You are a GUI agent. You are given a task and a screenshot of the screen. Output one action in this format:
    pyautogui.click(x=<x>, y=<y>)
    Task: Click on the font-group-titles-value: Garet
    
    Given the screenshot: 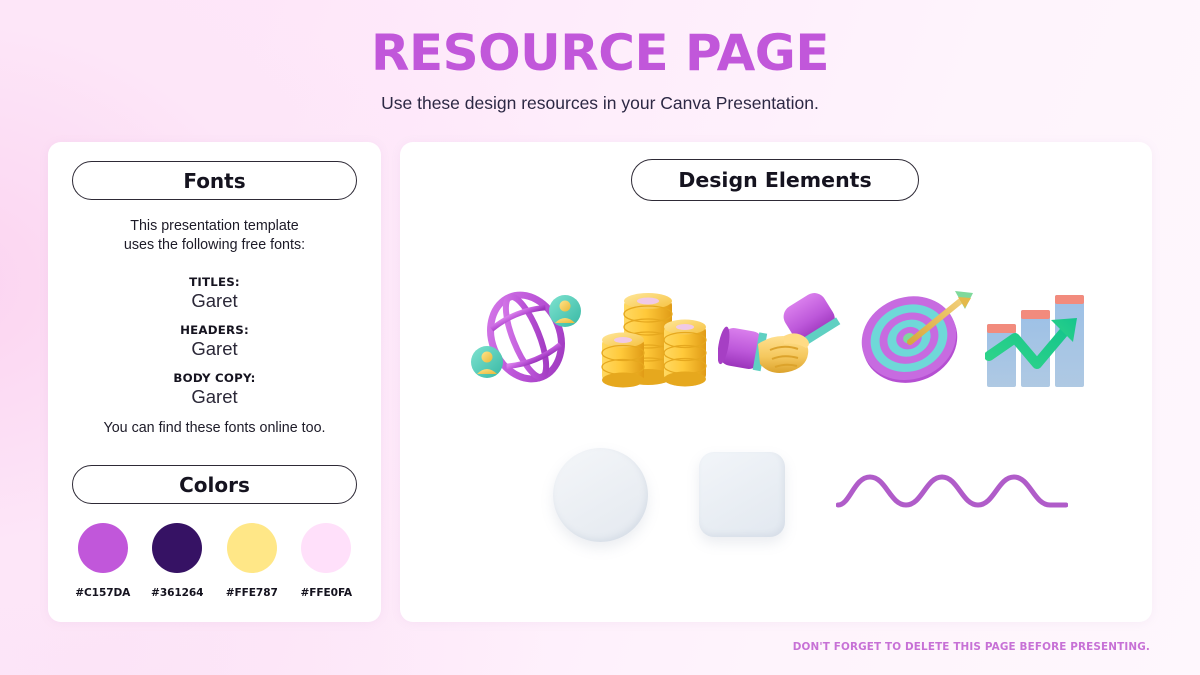 What is the action you would take?
    pyautogui.click(x=214, y=300)
    